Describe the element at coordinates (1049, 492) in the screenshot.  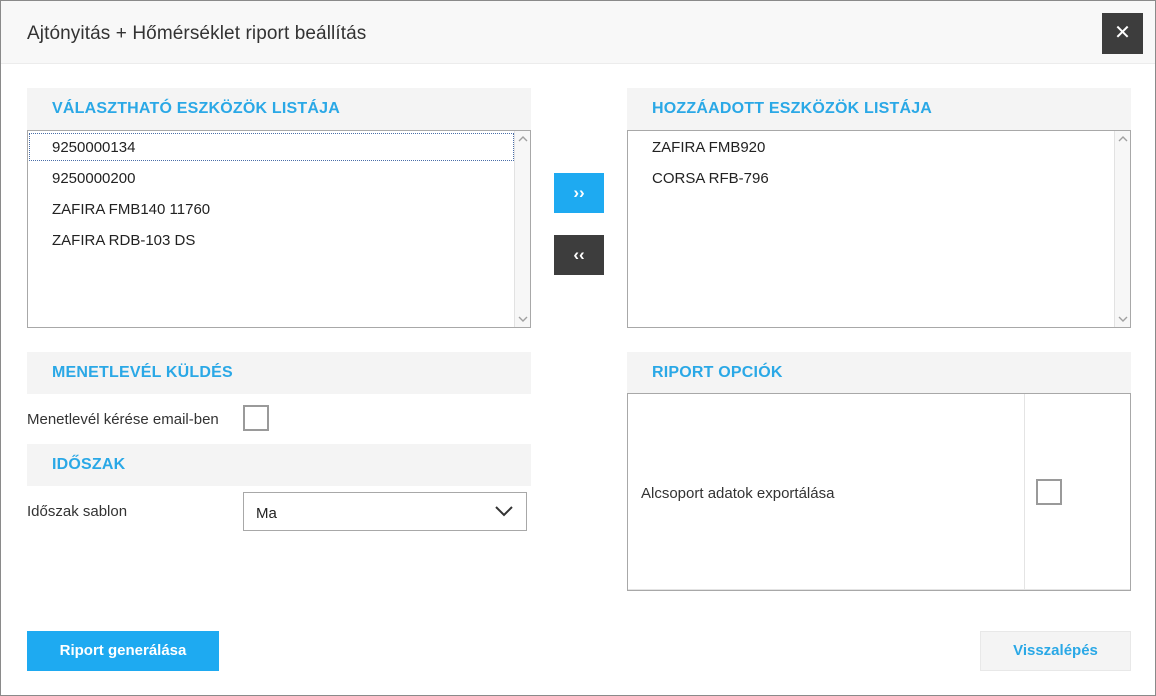
I see `subgroup-export-checkbox` at that location.